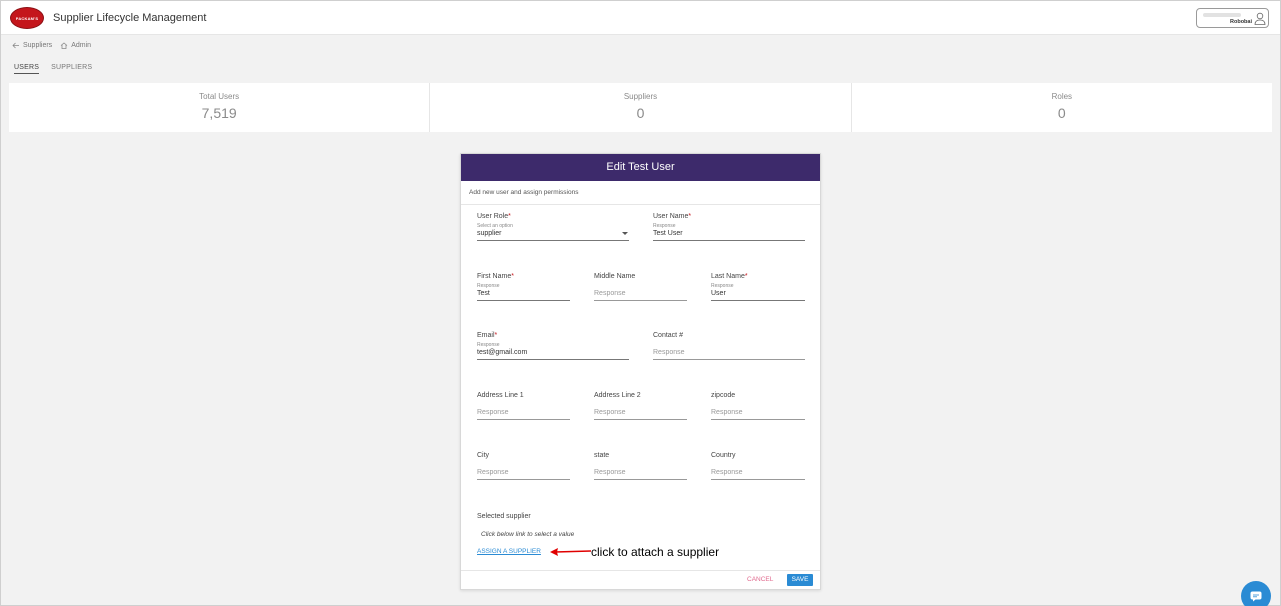 The image size is (1281, 606). I want to click on email-input: test@gmail.com, so click(553, 354).